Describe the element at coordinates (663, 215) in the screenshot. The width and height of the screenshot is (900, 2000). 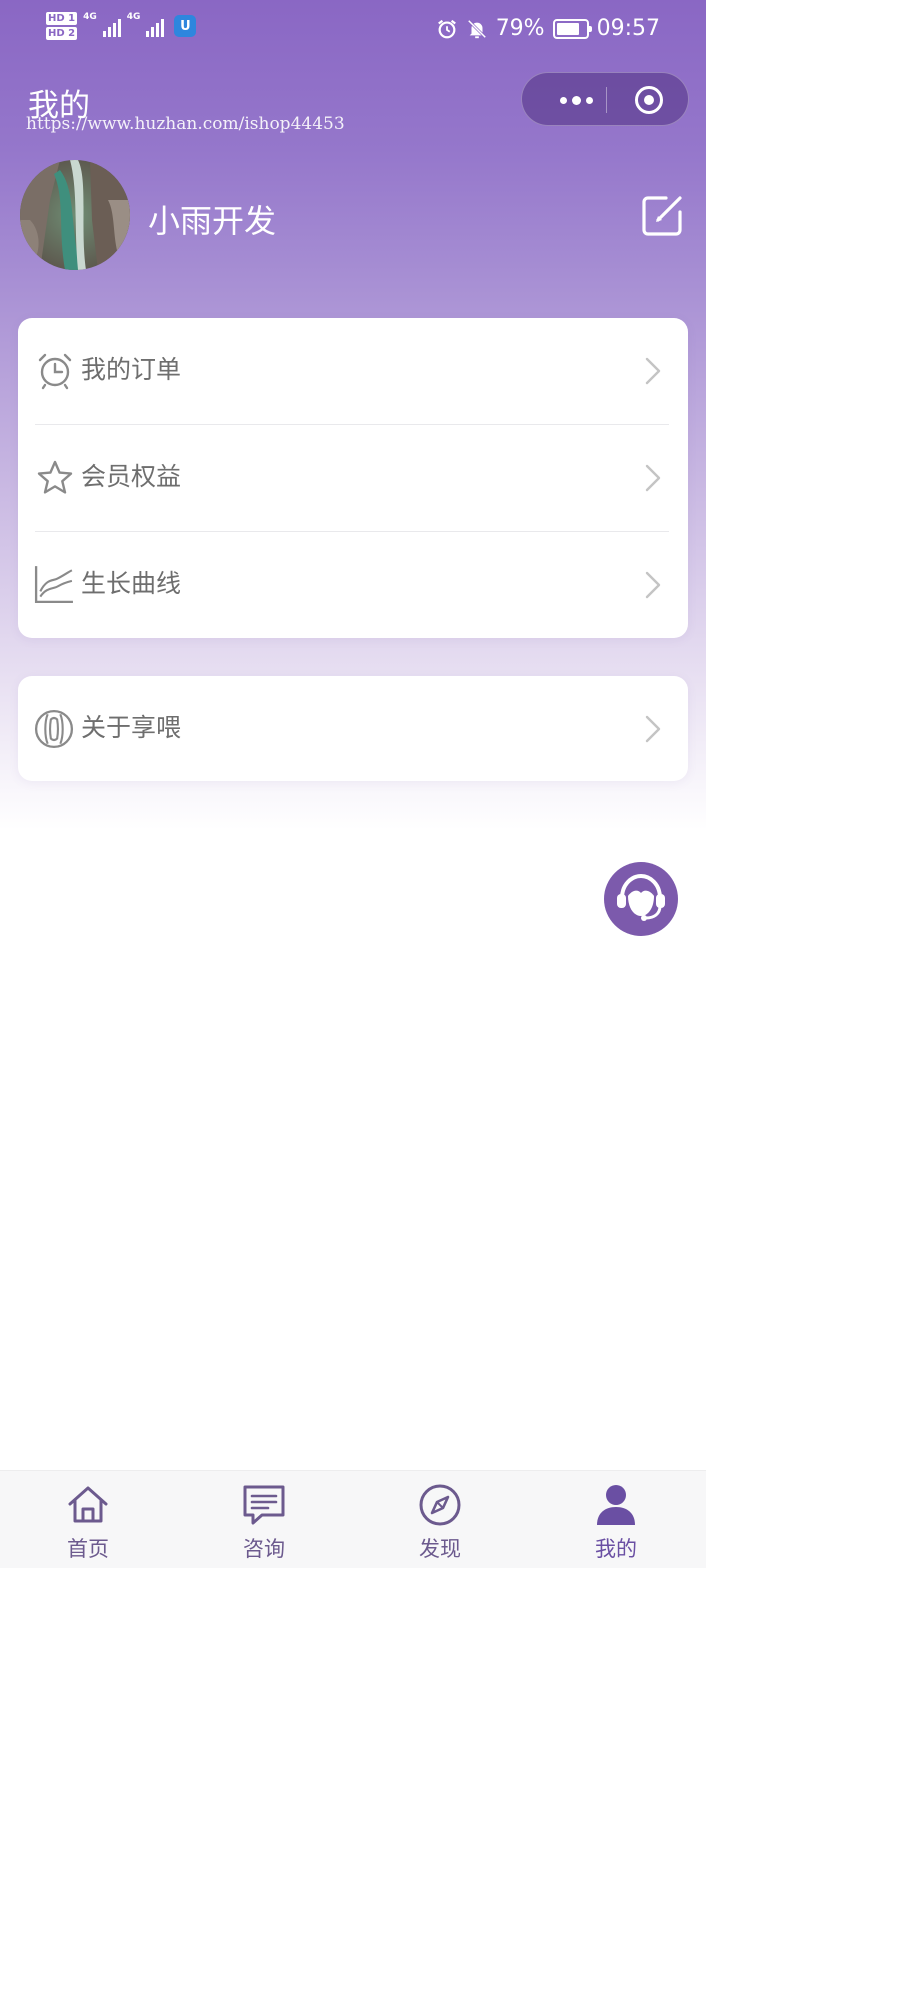
I see `edit-profile-icon` at that location.